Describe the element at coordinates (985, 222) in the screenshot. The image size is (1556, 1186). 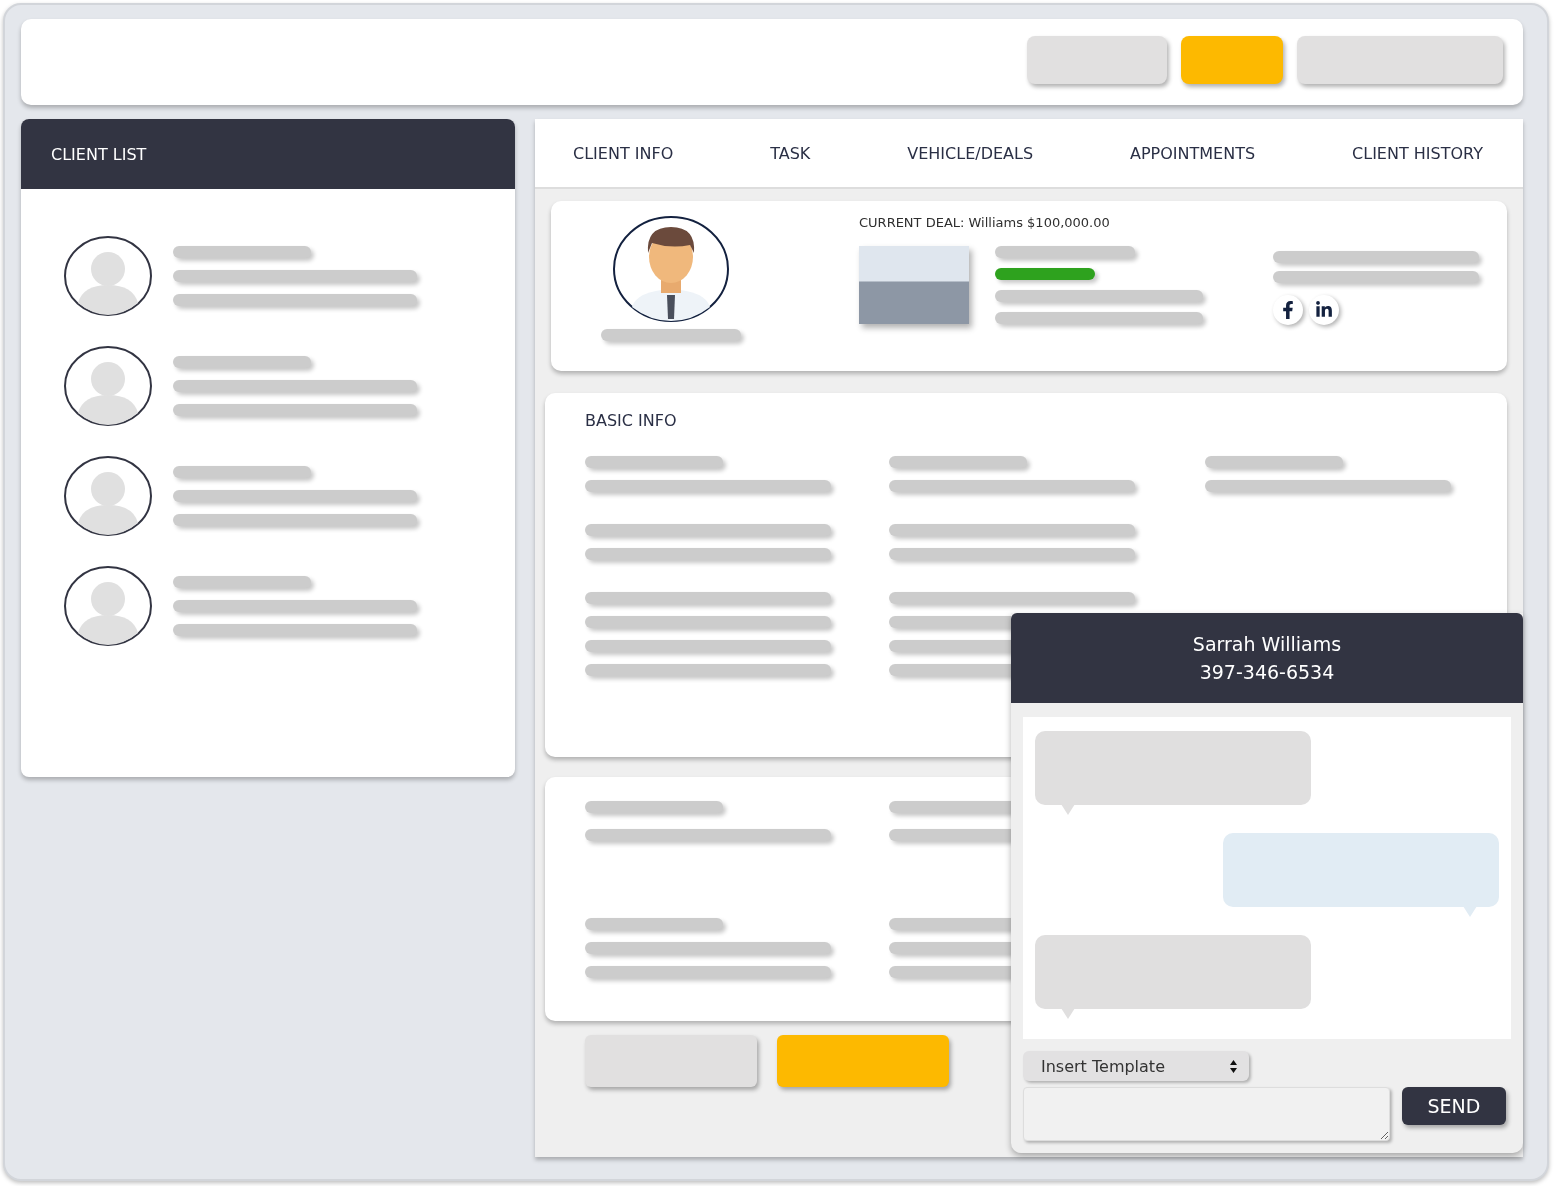
I see `current-deal-title: CURRENT DEAL: Williams $100,000.00` at that location.